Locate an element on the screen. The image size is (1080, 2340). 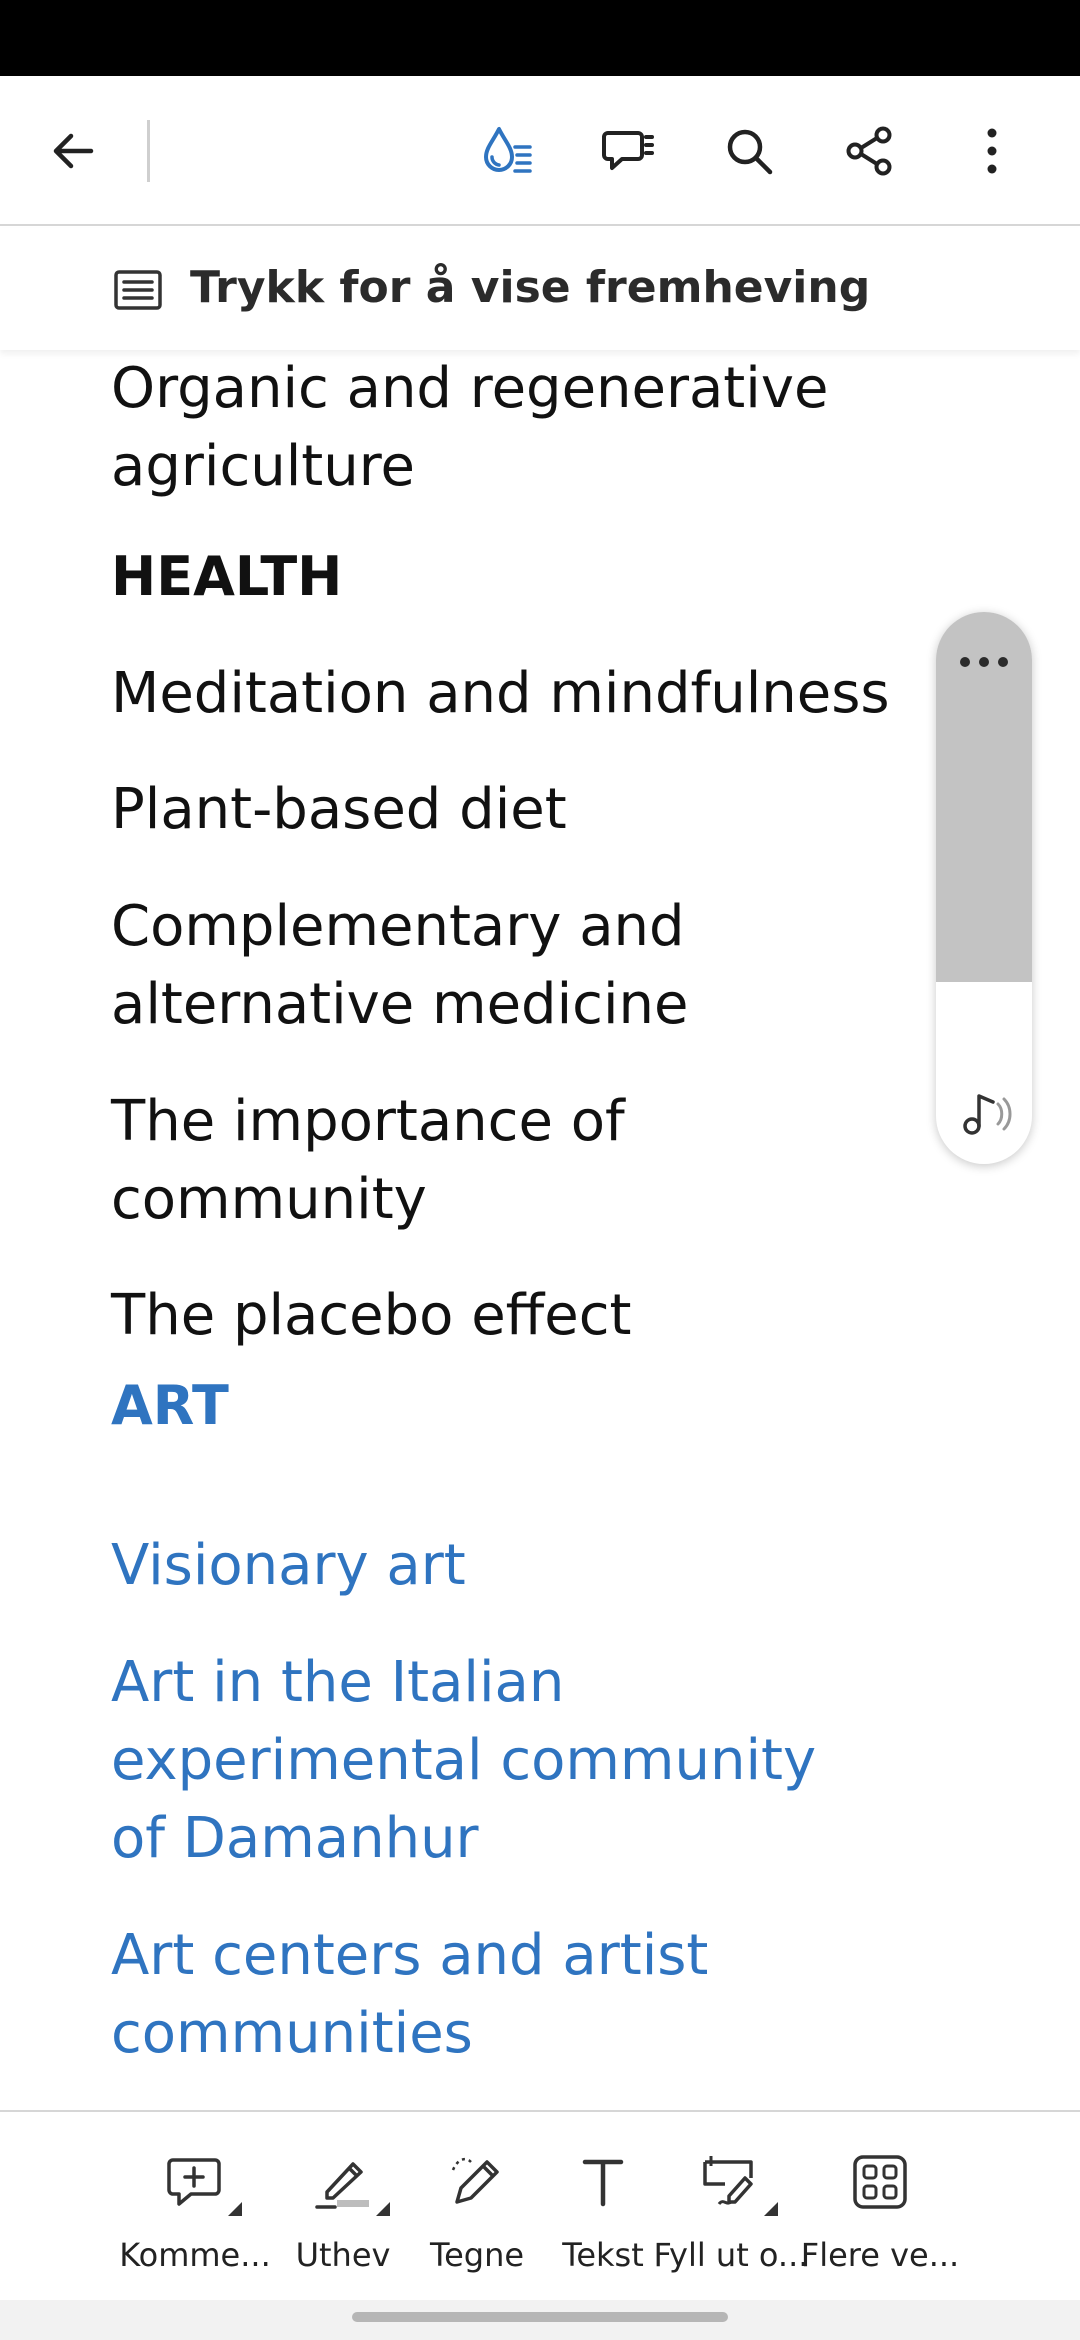
liquid-mode-button is located at coordinates (507, 151).